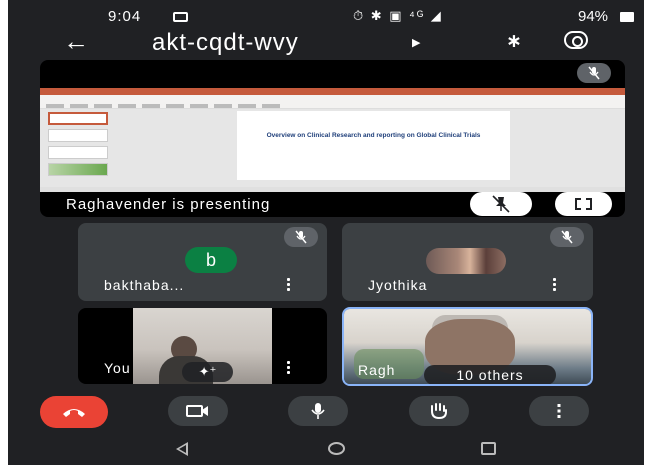 The image size is (653, 465). What do you see at coordinates (490, 374) in the screenshot?
I see `others-count: 10 others` at bounding box center [490, 374].